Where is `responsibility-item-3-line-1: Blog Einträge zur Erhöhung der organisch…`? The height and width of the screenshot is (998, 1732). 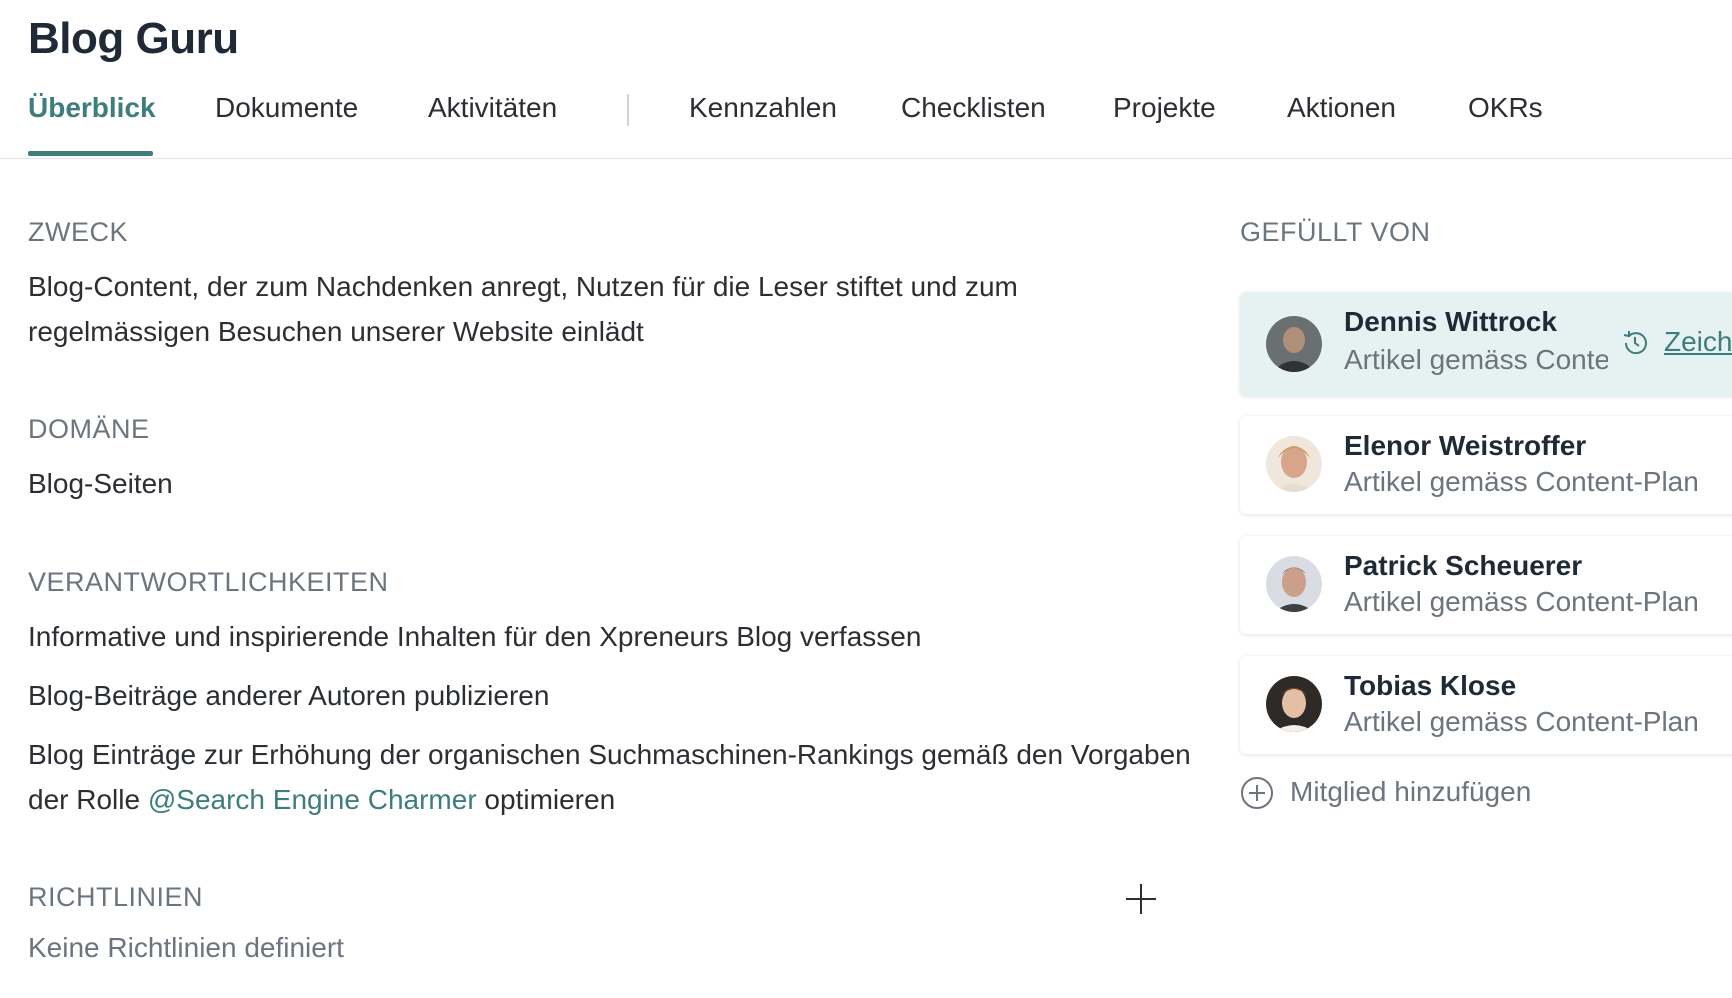
responsibility-item-3-line-1: Blog Einträge zur Erhöhung der organisch… is located at coordinates (609, 754).